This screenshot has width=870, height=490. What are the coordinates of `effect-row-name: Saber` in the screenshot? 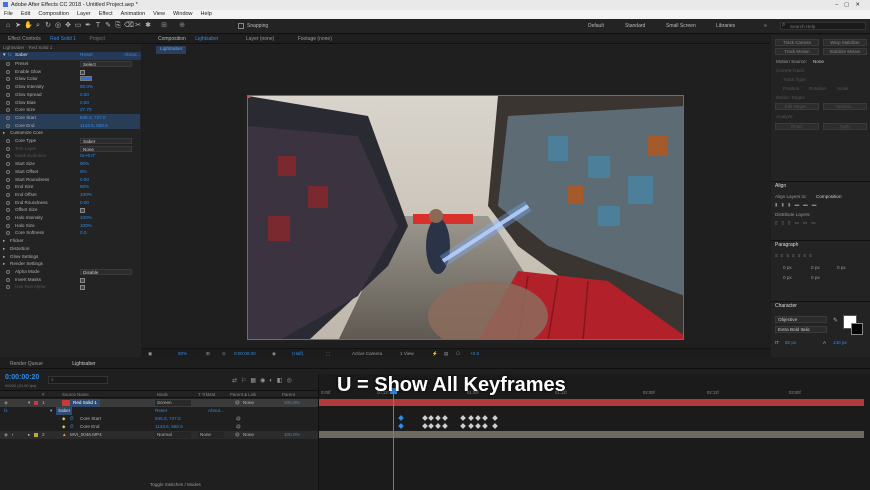 It's located at (64, 411).